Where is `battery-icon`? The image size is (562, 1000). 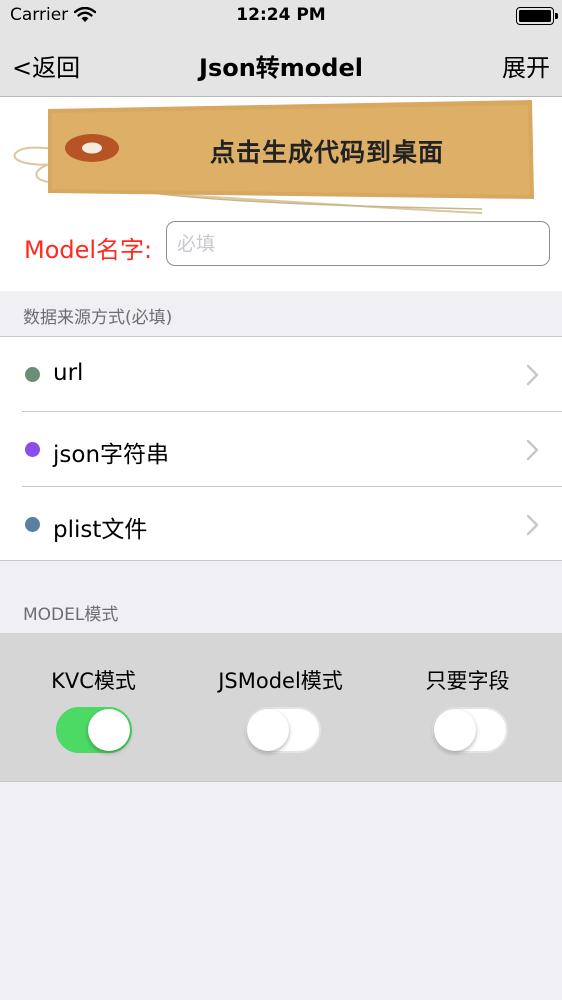 battery-icon is located at coordinates (537, 16).